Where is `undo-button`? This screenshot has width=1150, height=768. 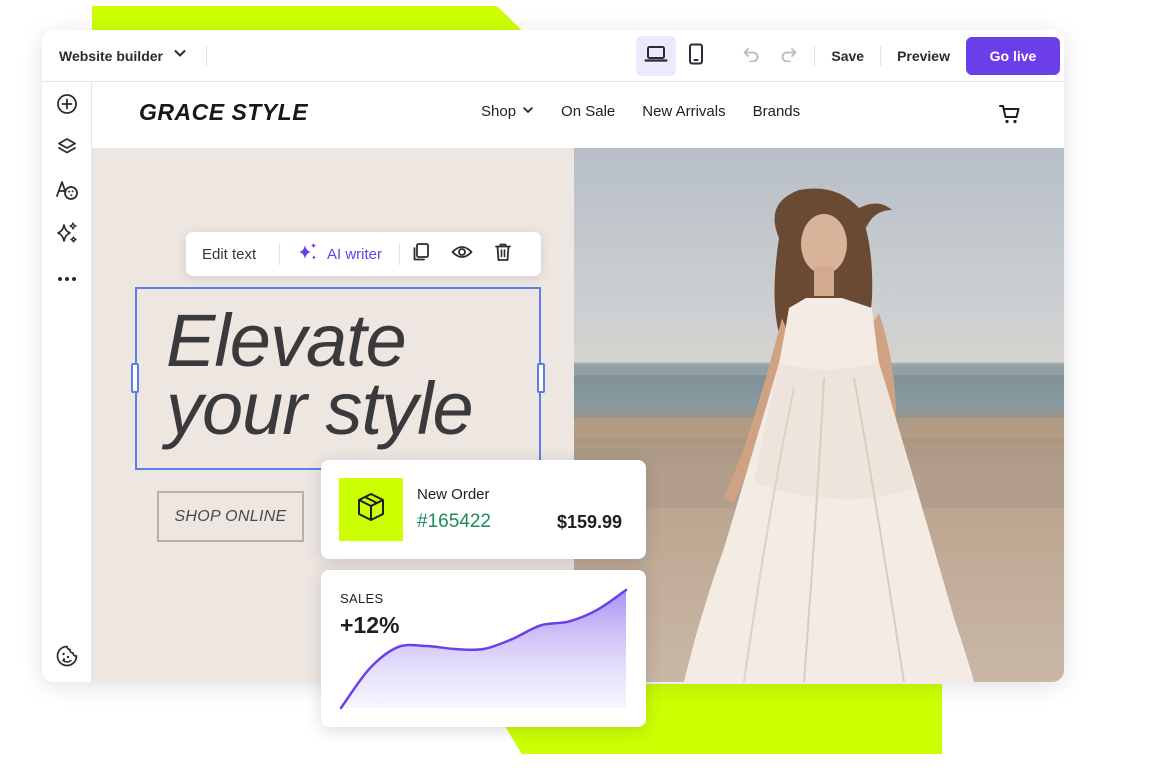 undo-button is located at coordinates (751, 56).